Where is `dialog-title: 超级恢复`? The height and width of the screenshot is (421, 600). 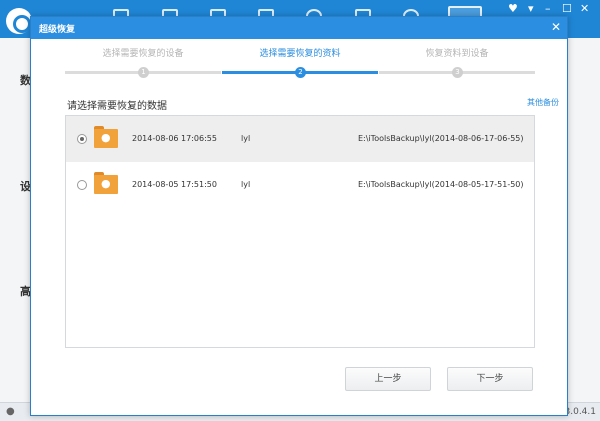
dialog-title: 超级恢复 is located at coordinates (57, 30).